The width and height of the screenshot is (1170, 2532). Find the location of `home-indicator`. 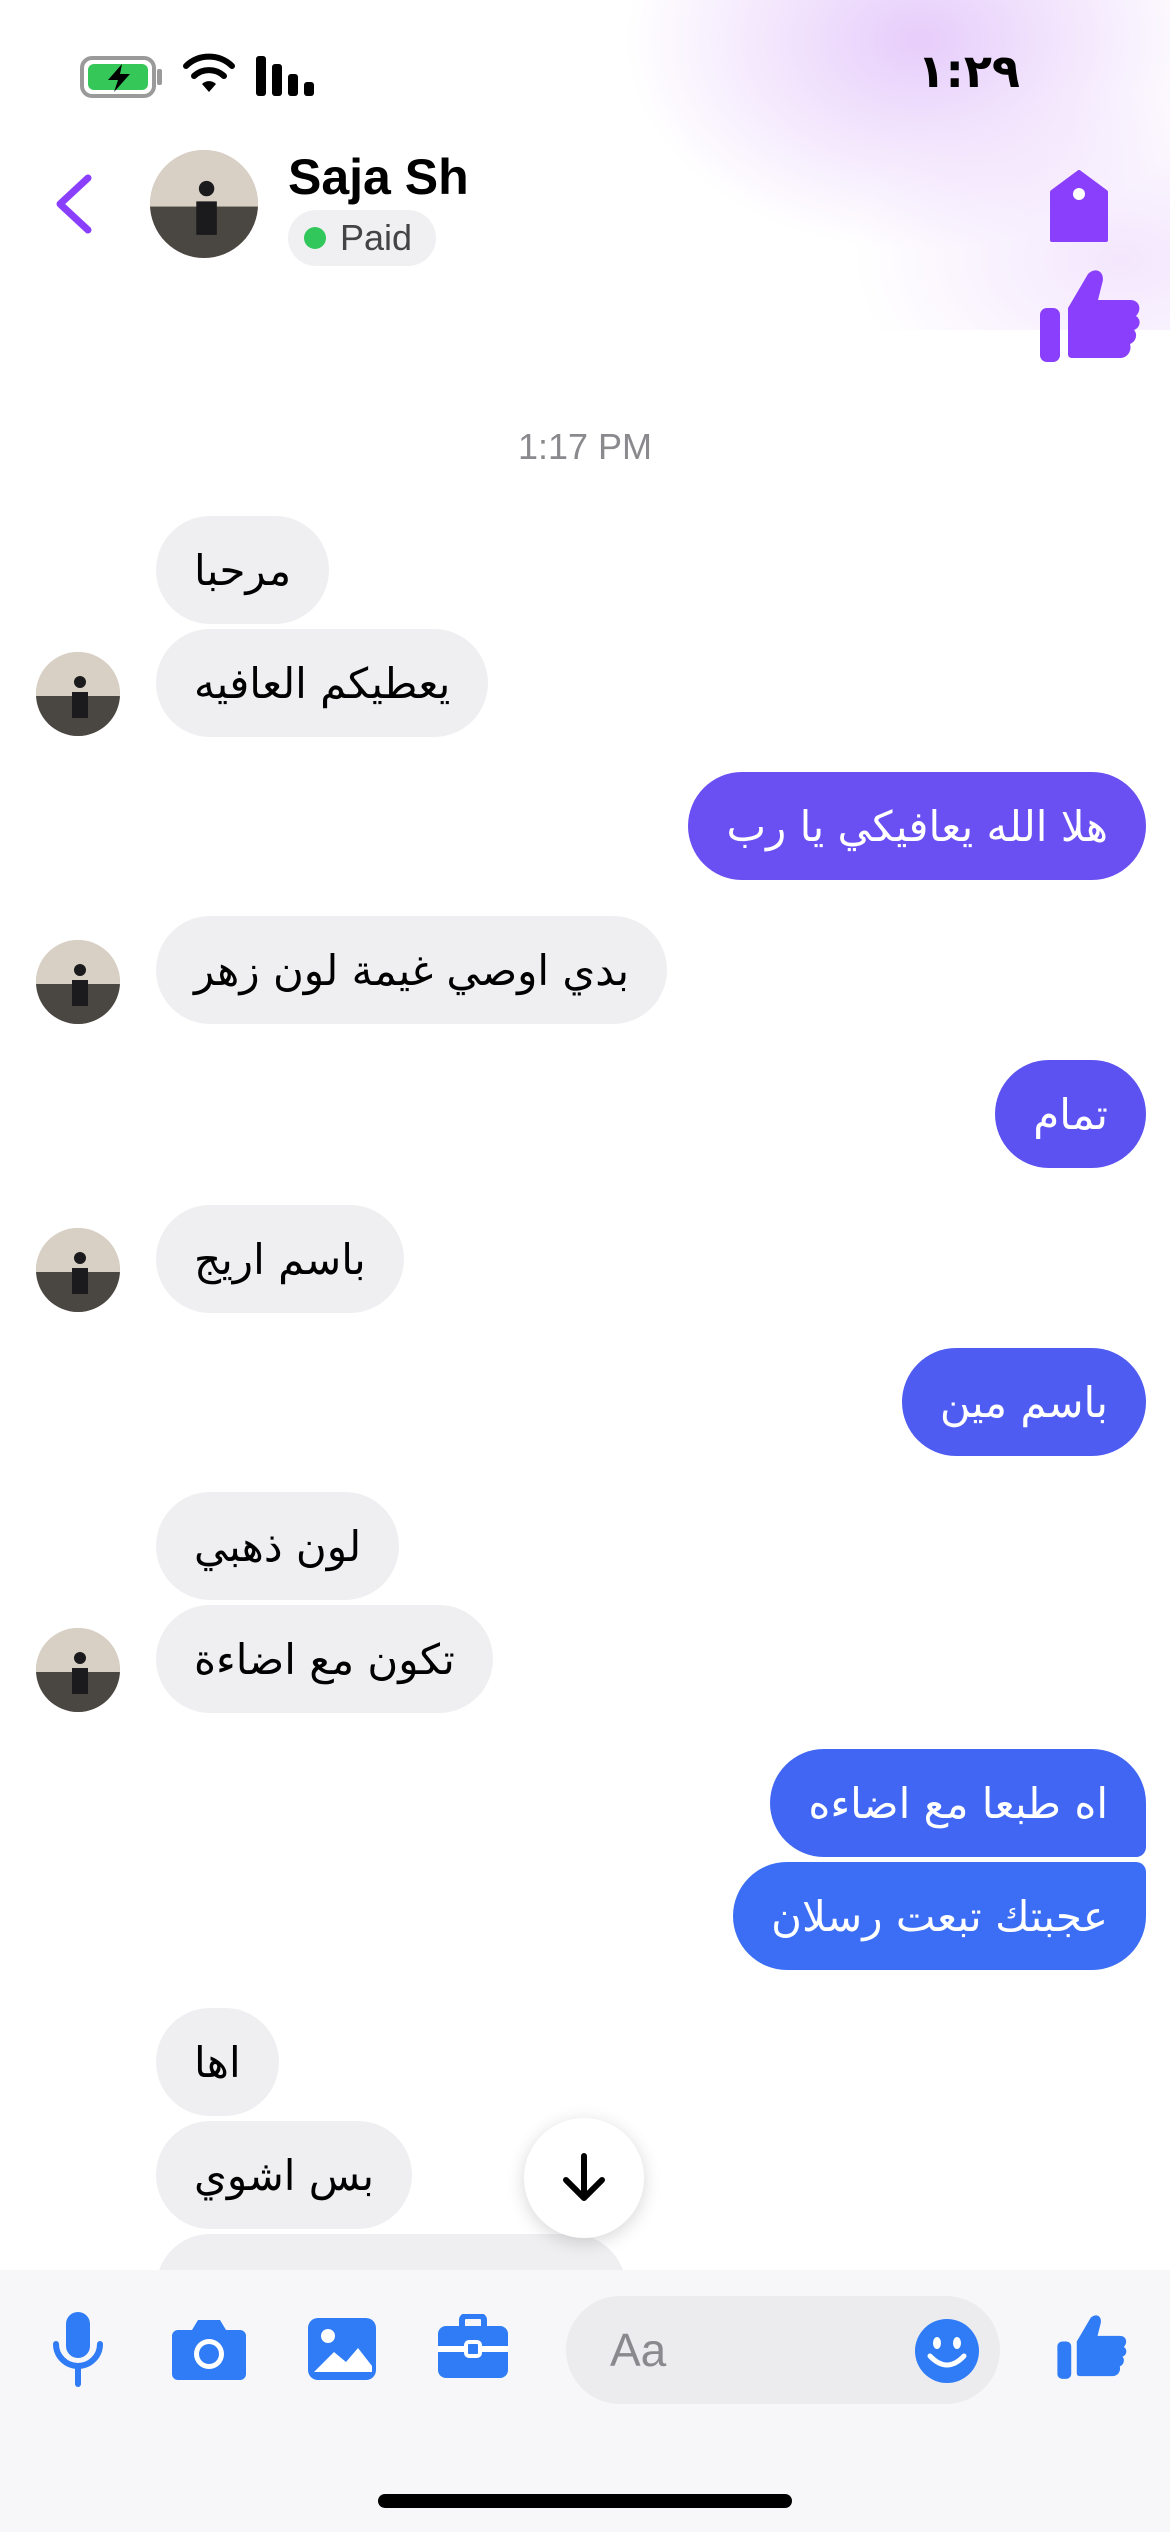

home-indicator is located at coordinates (585, 2501).